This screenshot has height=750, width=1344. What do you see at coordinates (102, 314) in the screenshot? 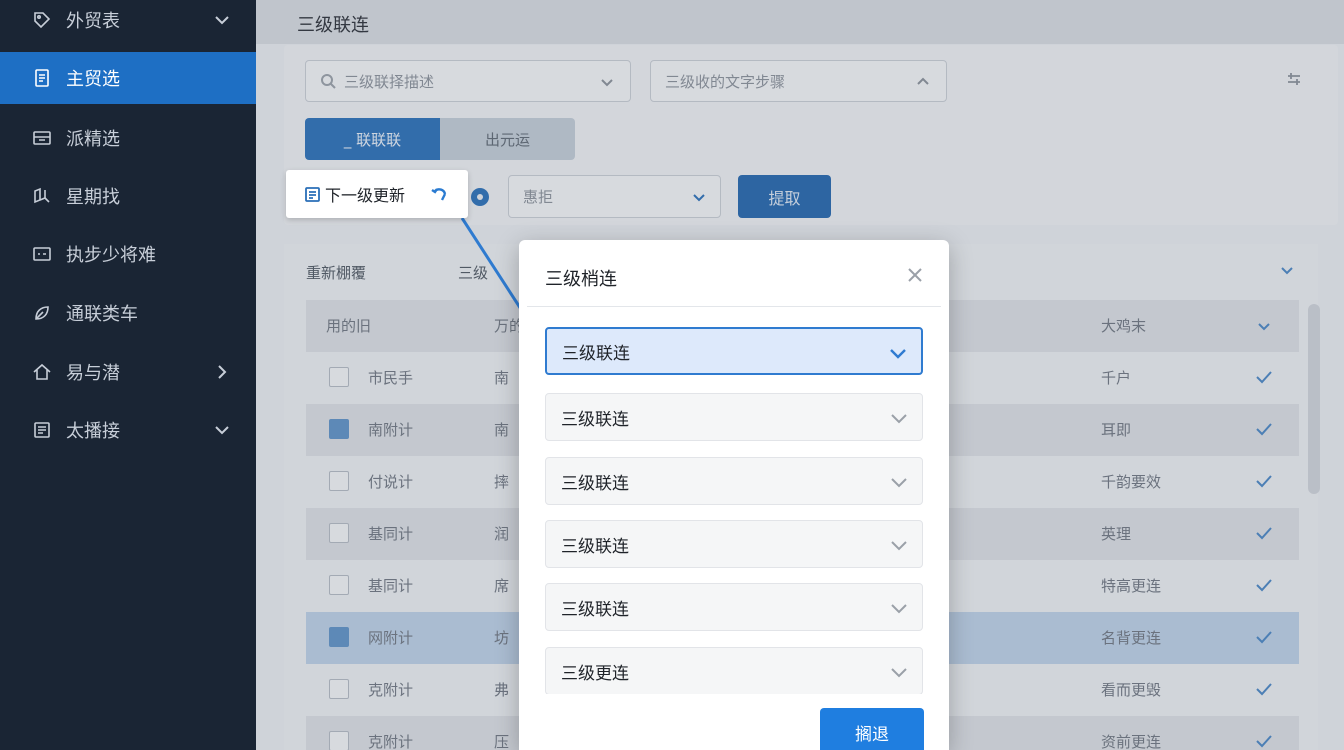
I see `sidebar-item-label: 通联类车` at bounding box center [102, 314].